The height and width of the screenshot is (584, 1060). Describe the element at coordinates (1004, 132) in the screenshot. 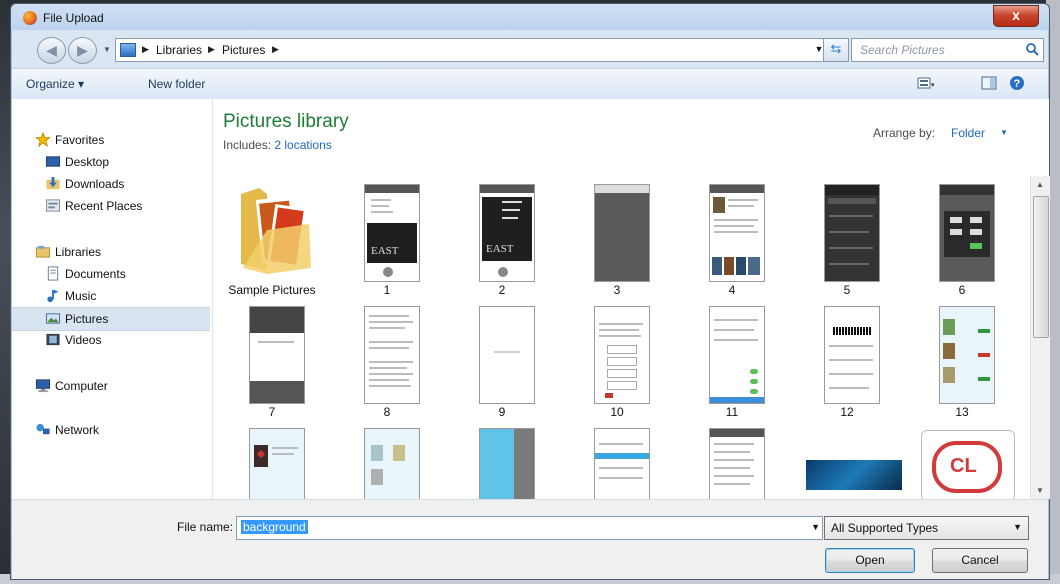

I see `arrange-dropdown-icon: ▼` at that location.